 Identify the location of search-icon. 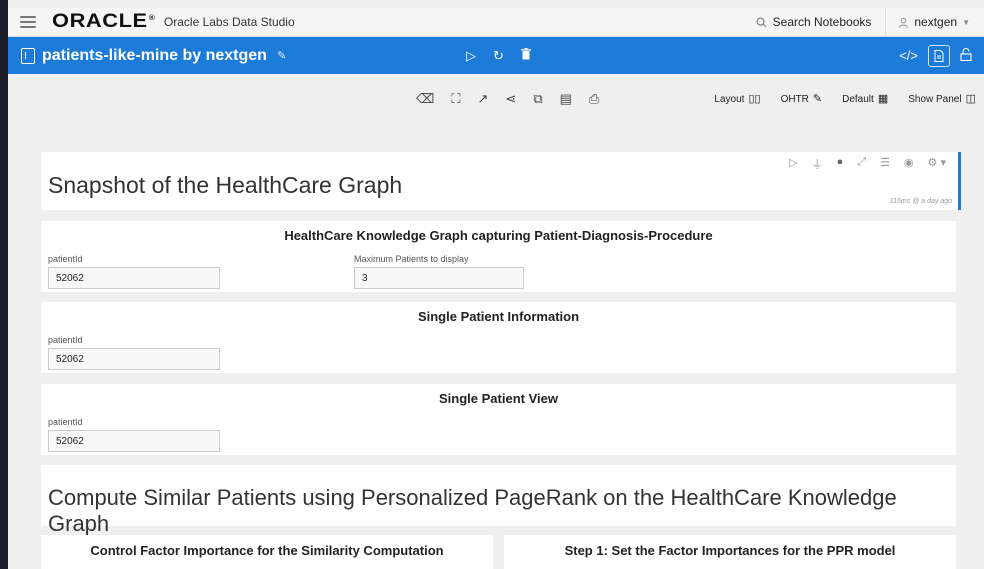
(761, 22).